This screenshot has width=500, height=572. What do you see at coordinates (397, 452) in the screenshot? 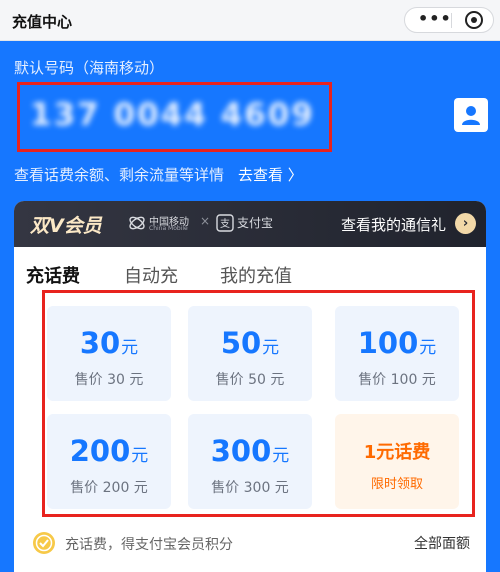
I see `promo-title: 1元话费` at bounding box center [397, 452].